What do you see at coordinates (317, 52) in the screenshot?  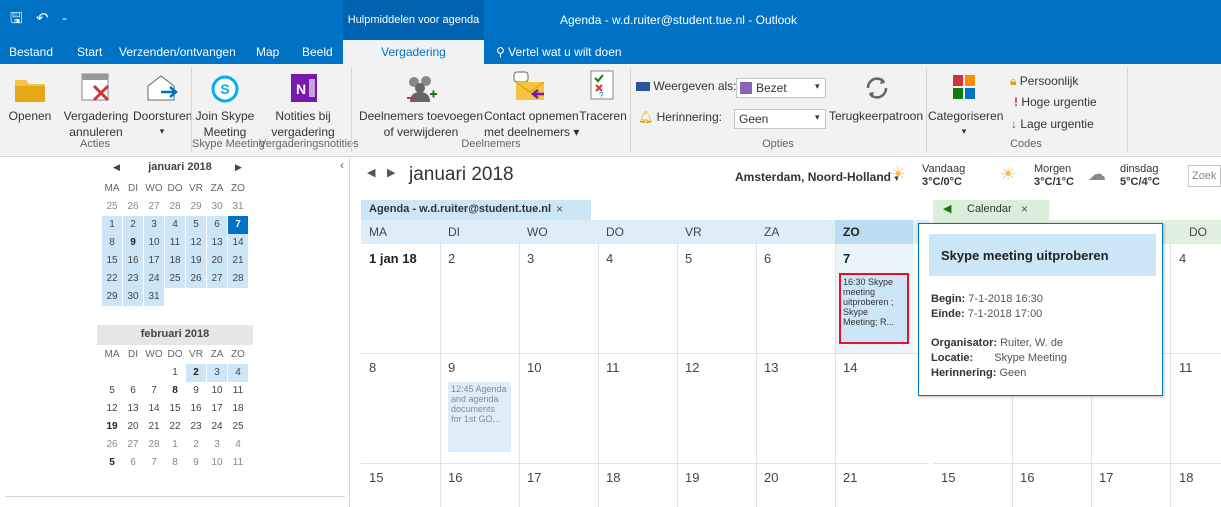 I see `tab-view: Beeld` at bounding box center [317, 52].